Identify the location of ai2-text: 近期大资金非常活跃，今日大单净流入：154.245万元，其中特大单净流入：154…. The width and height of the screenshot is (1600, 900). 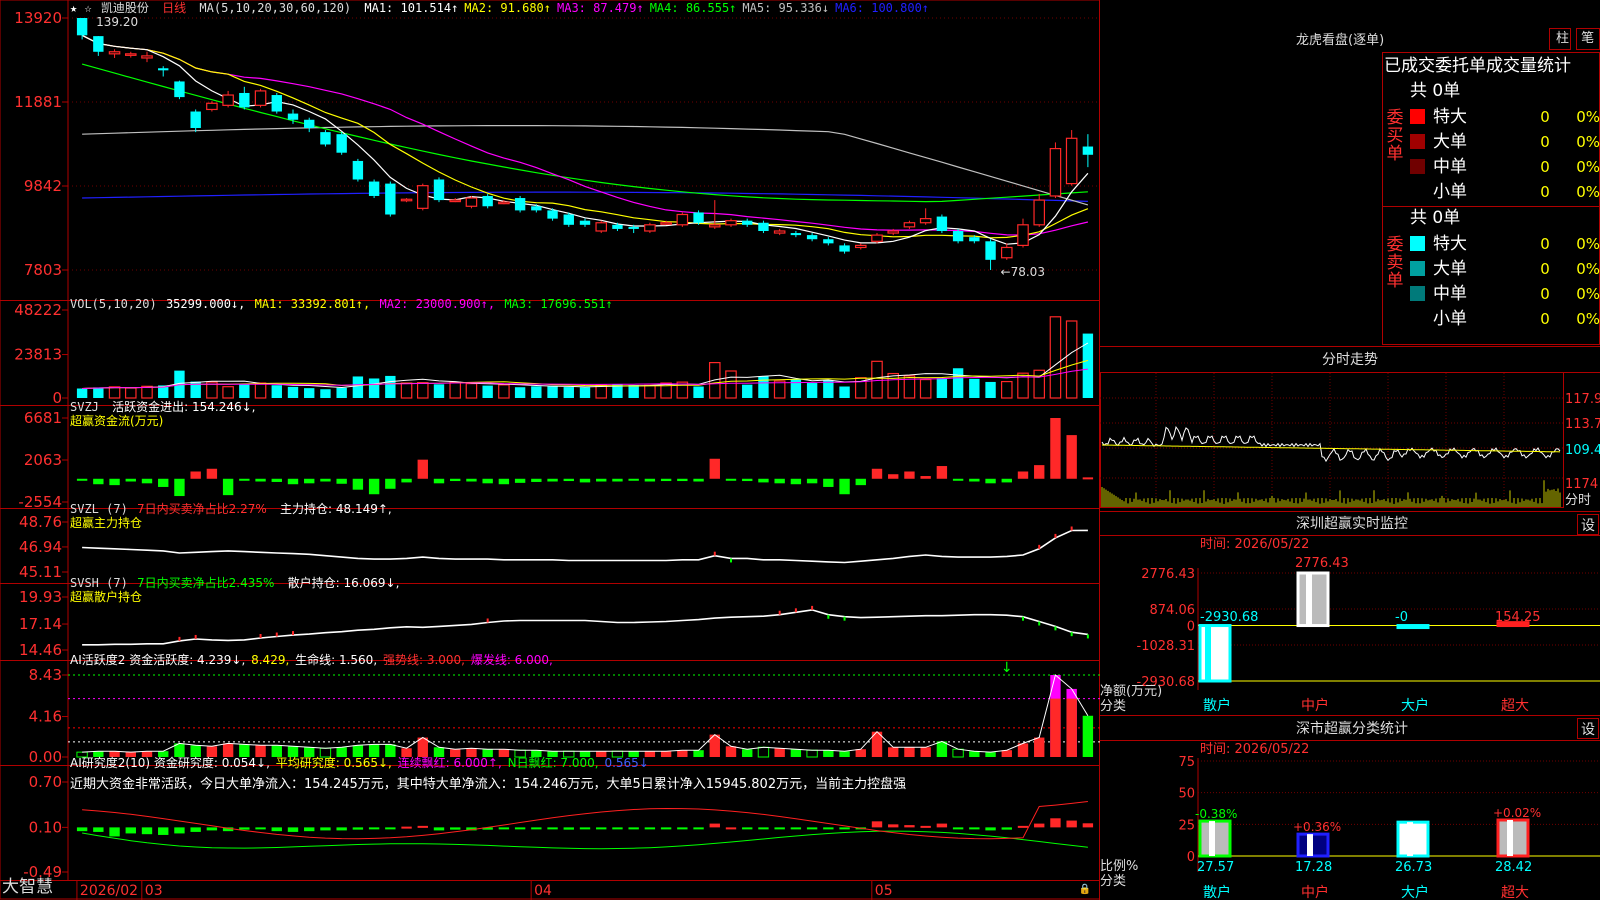
(488, 784).